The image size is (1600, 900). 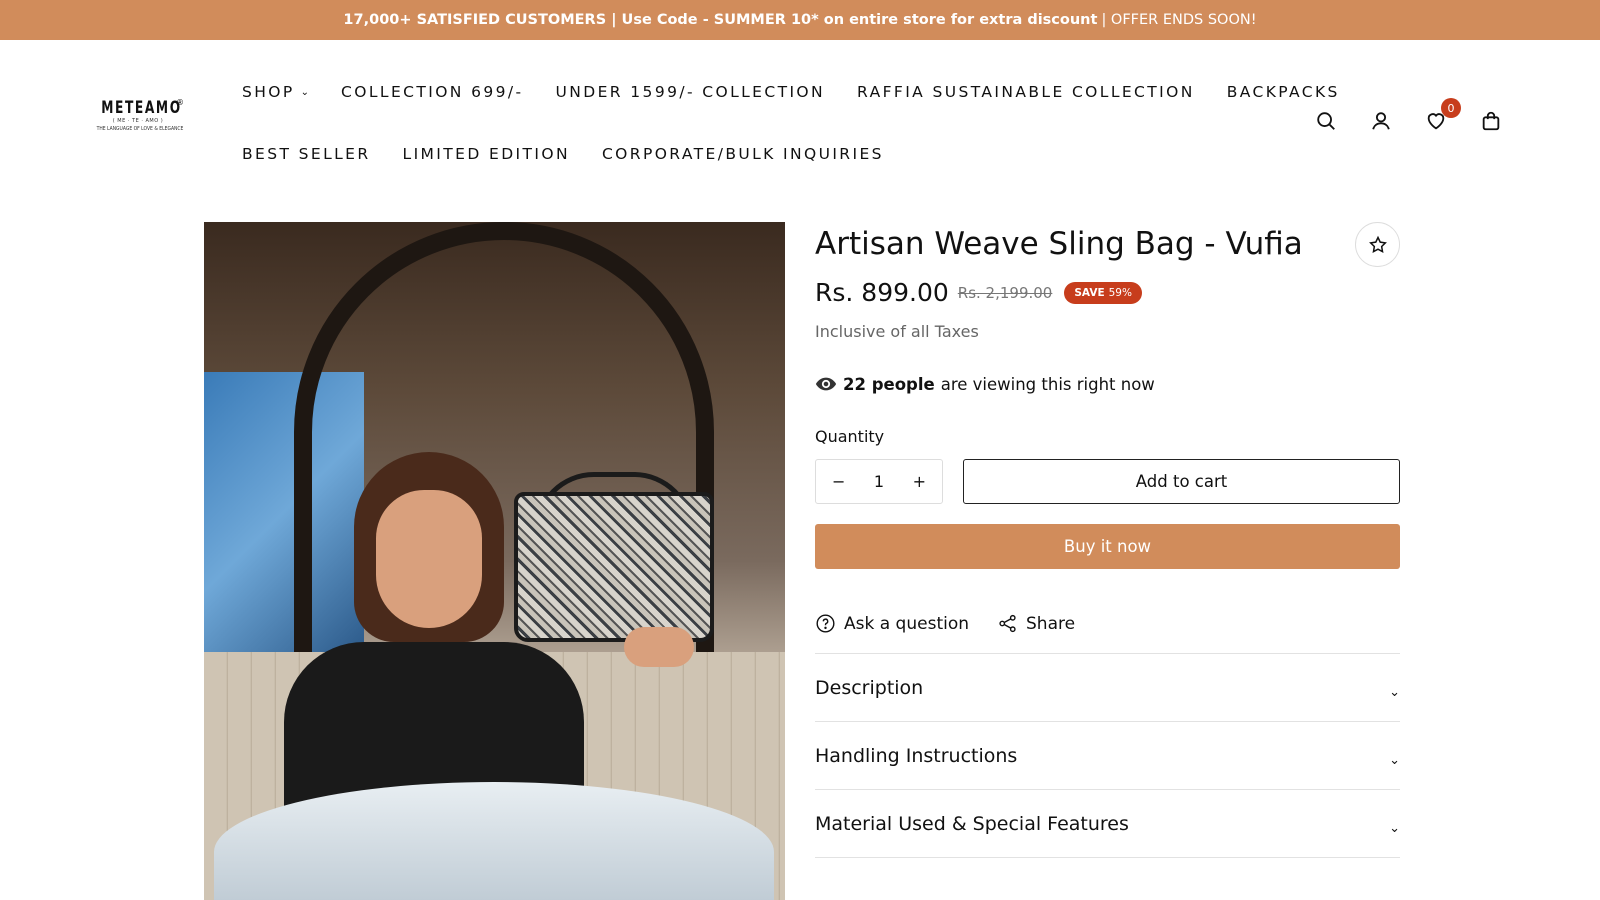 I want to click on search-icon, so click(x=1327, y=122).